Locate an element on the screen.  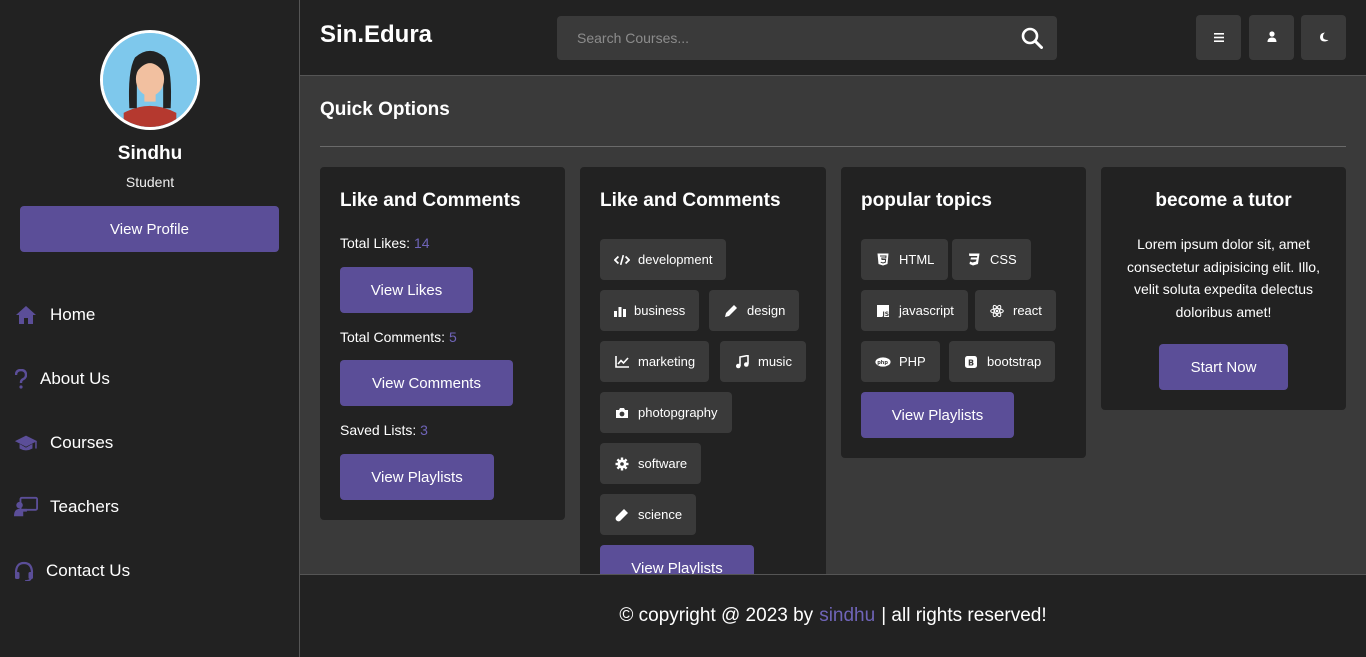
sidebar-item-about-us: About Us is located at coordinates (62, 379).